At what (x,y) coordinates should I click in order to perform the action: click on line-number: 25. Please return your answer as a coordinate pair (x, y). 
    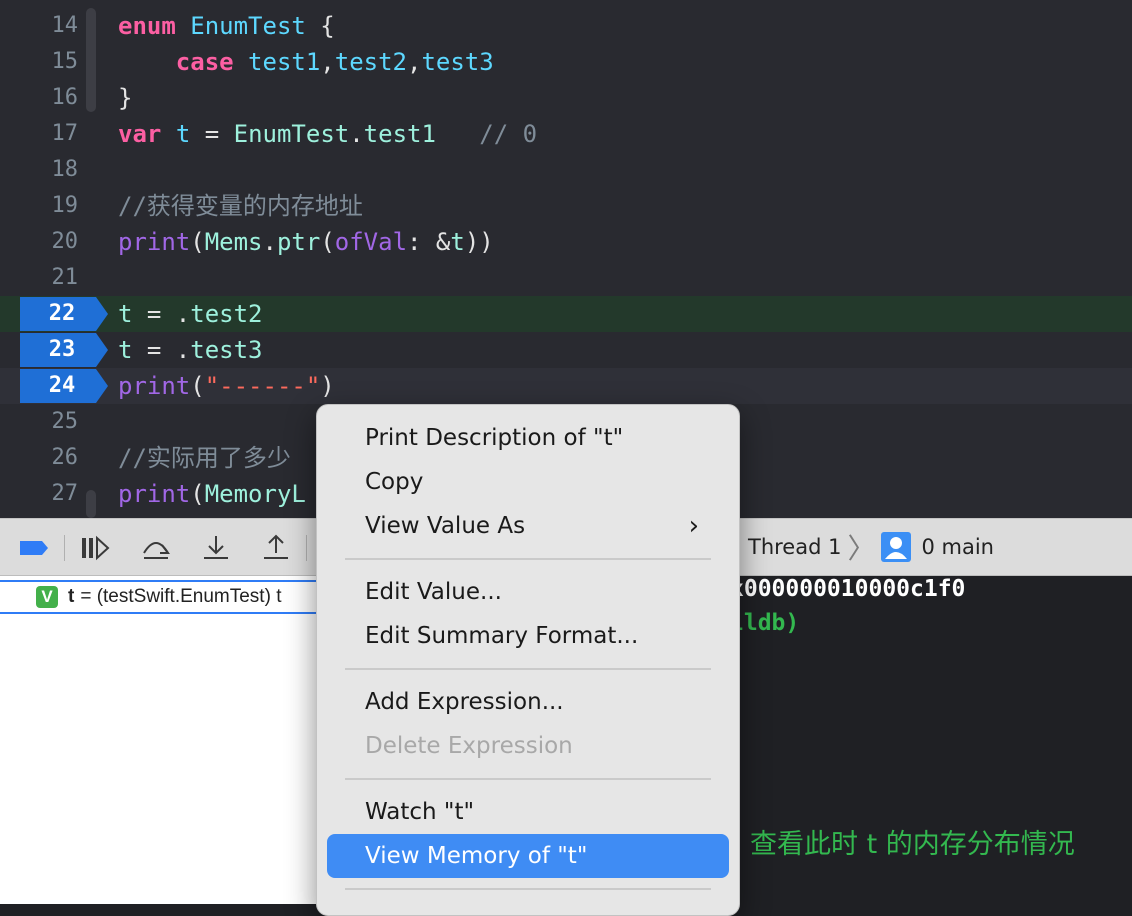
    Looking at the image, I should click on (65, 421).